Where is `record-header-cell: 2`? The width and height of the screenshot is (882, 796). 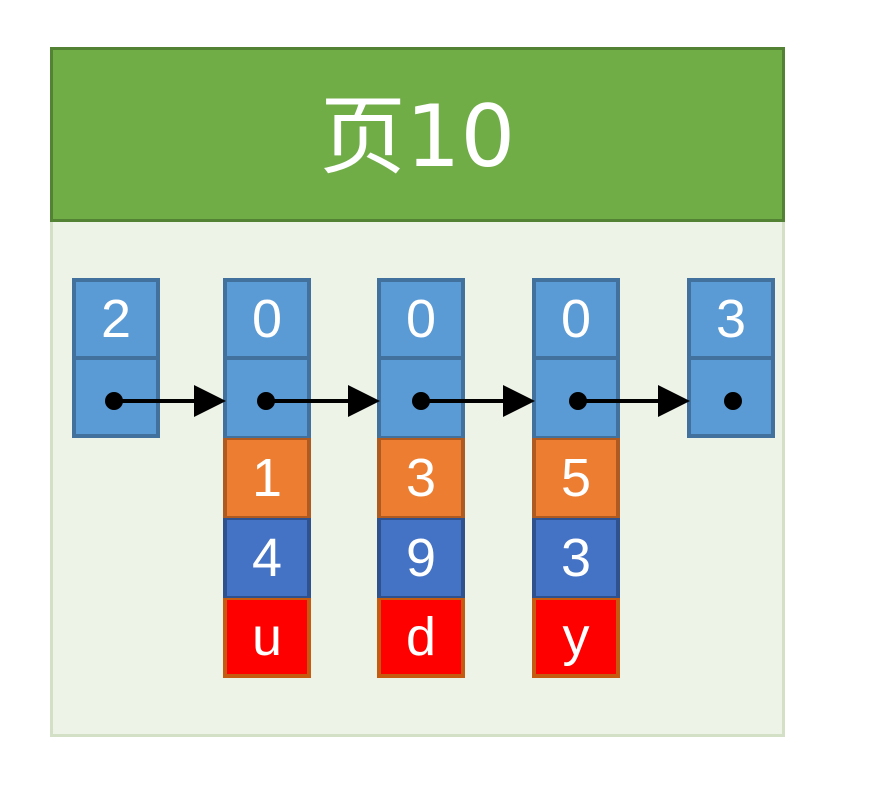 record-header-cell: 2 is located at coordinates (116, 318).